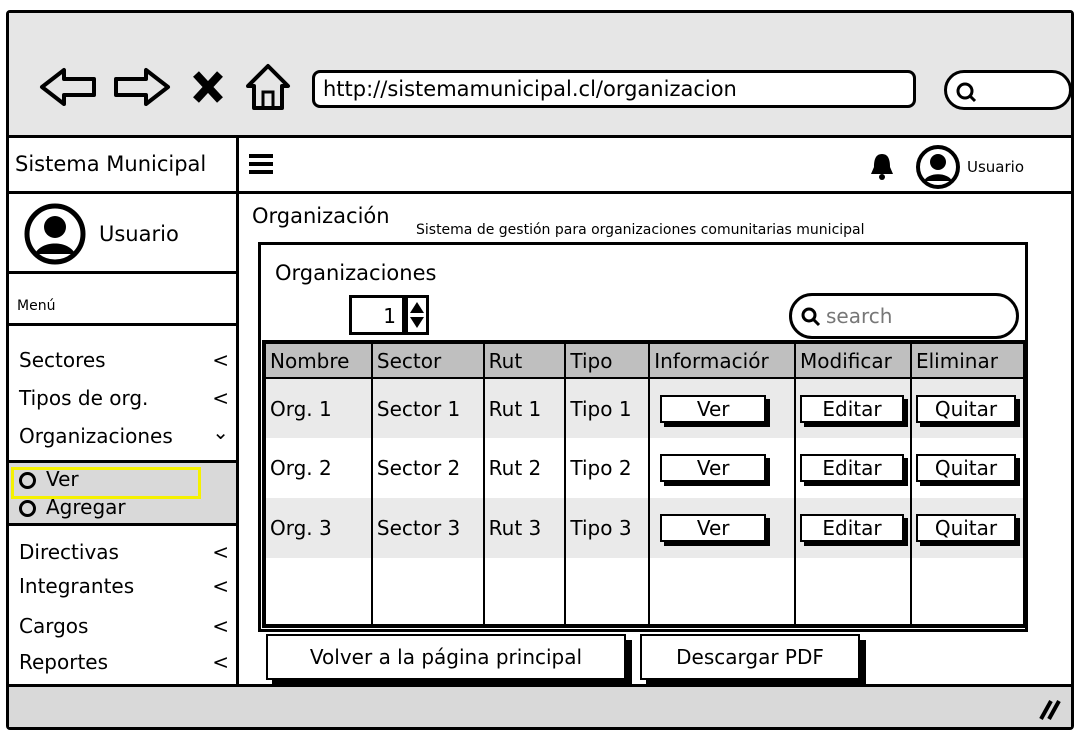 The image size is (1078, 740). What do you see at coordinates (124, 665) in the screenshot?
I see `sidebar-item-reportes: Reportes <` at bounding box center [124, 665].